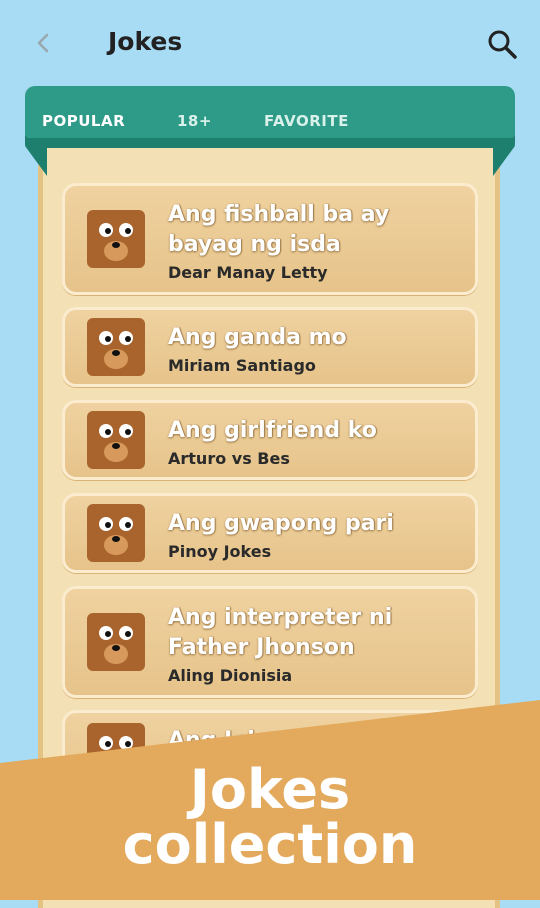 This screenshot has width=540, height=908. I want to click on list-item: Ang girlfriend ko Arturo vs Bes, so click(270, 440).